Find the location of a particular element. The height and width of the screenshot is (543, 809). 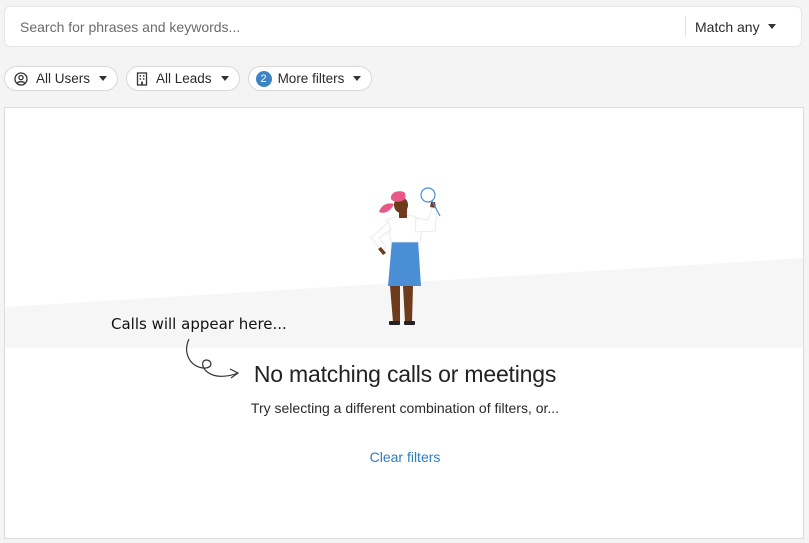

clear-filters-link: Clear filters is located at coordinates (405, 457).